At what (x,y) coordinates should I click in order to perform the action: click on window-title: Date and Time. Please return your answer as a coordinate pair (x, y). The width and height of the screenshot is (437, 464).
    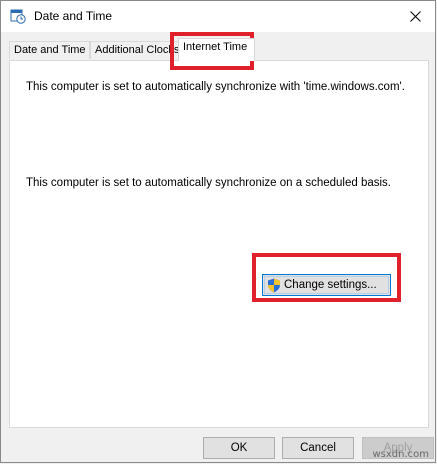
    Looking at the image, I should click on (73, 16).